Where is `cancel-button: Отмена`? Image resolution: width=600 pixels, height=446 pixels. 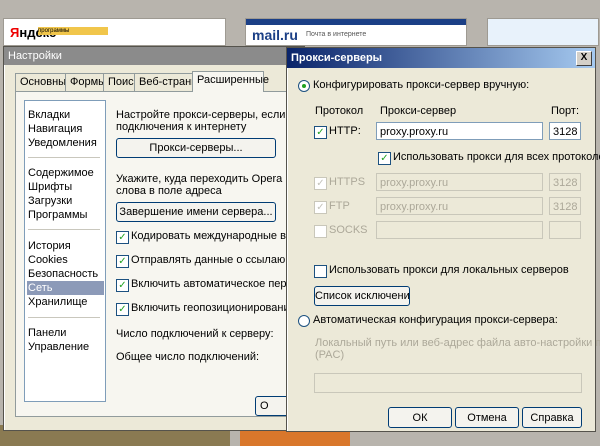 cancel-button: Отмена is located at coordinates (487, 417).